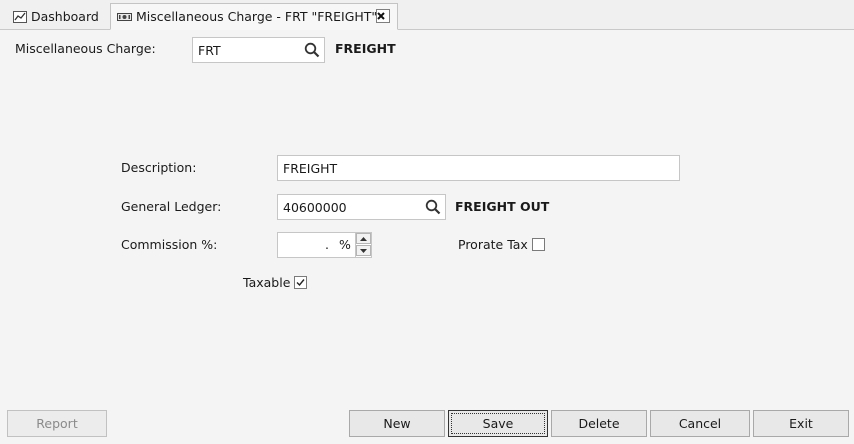  I want to click on close-icon, so click(383, 16).